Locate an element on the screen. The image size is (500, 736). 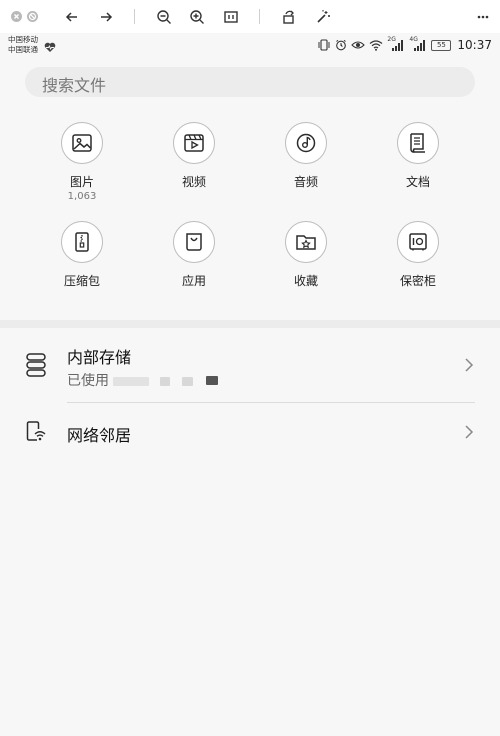
back-arrow-icon is located at coordinates (72, 17).